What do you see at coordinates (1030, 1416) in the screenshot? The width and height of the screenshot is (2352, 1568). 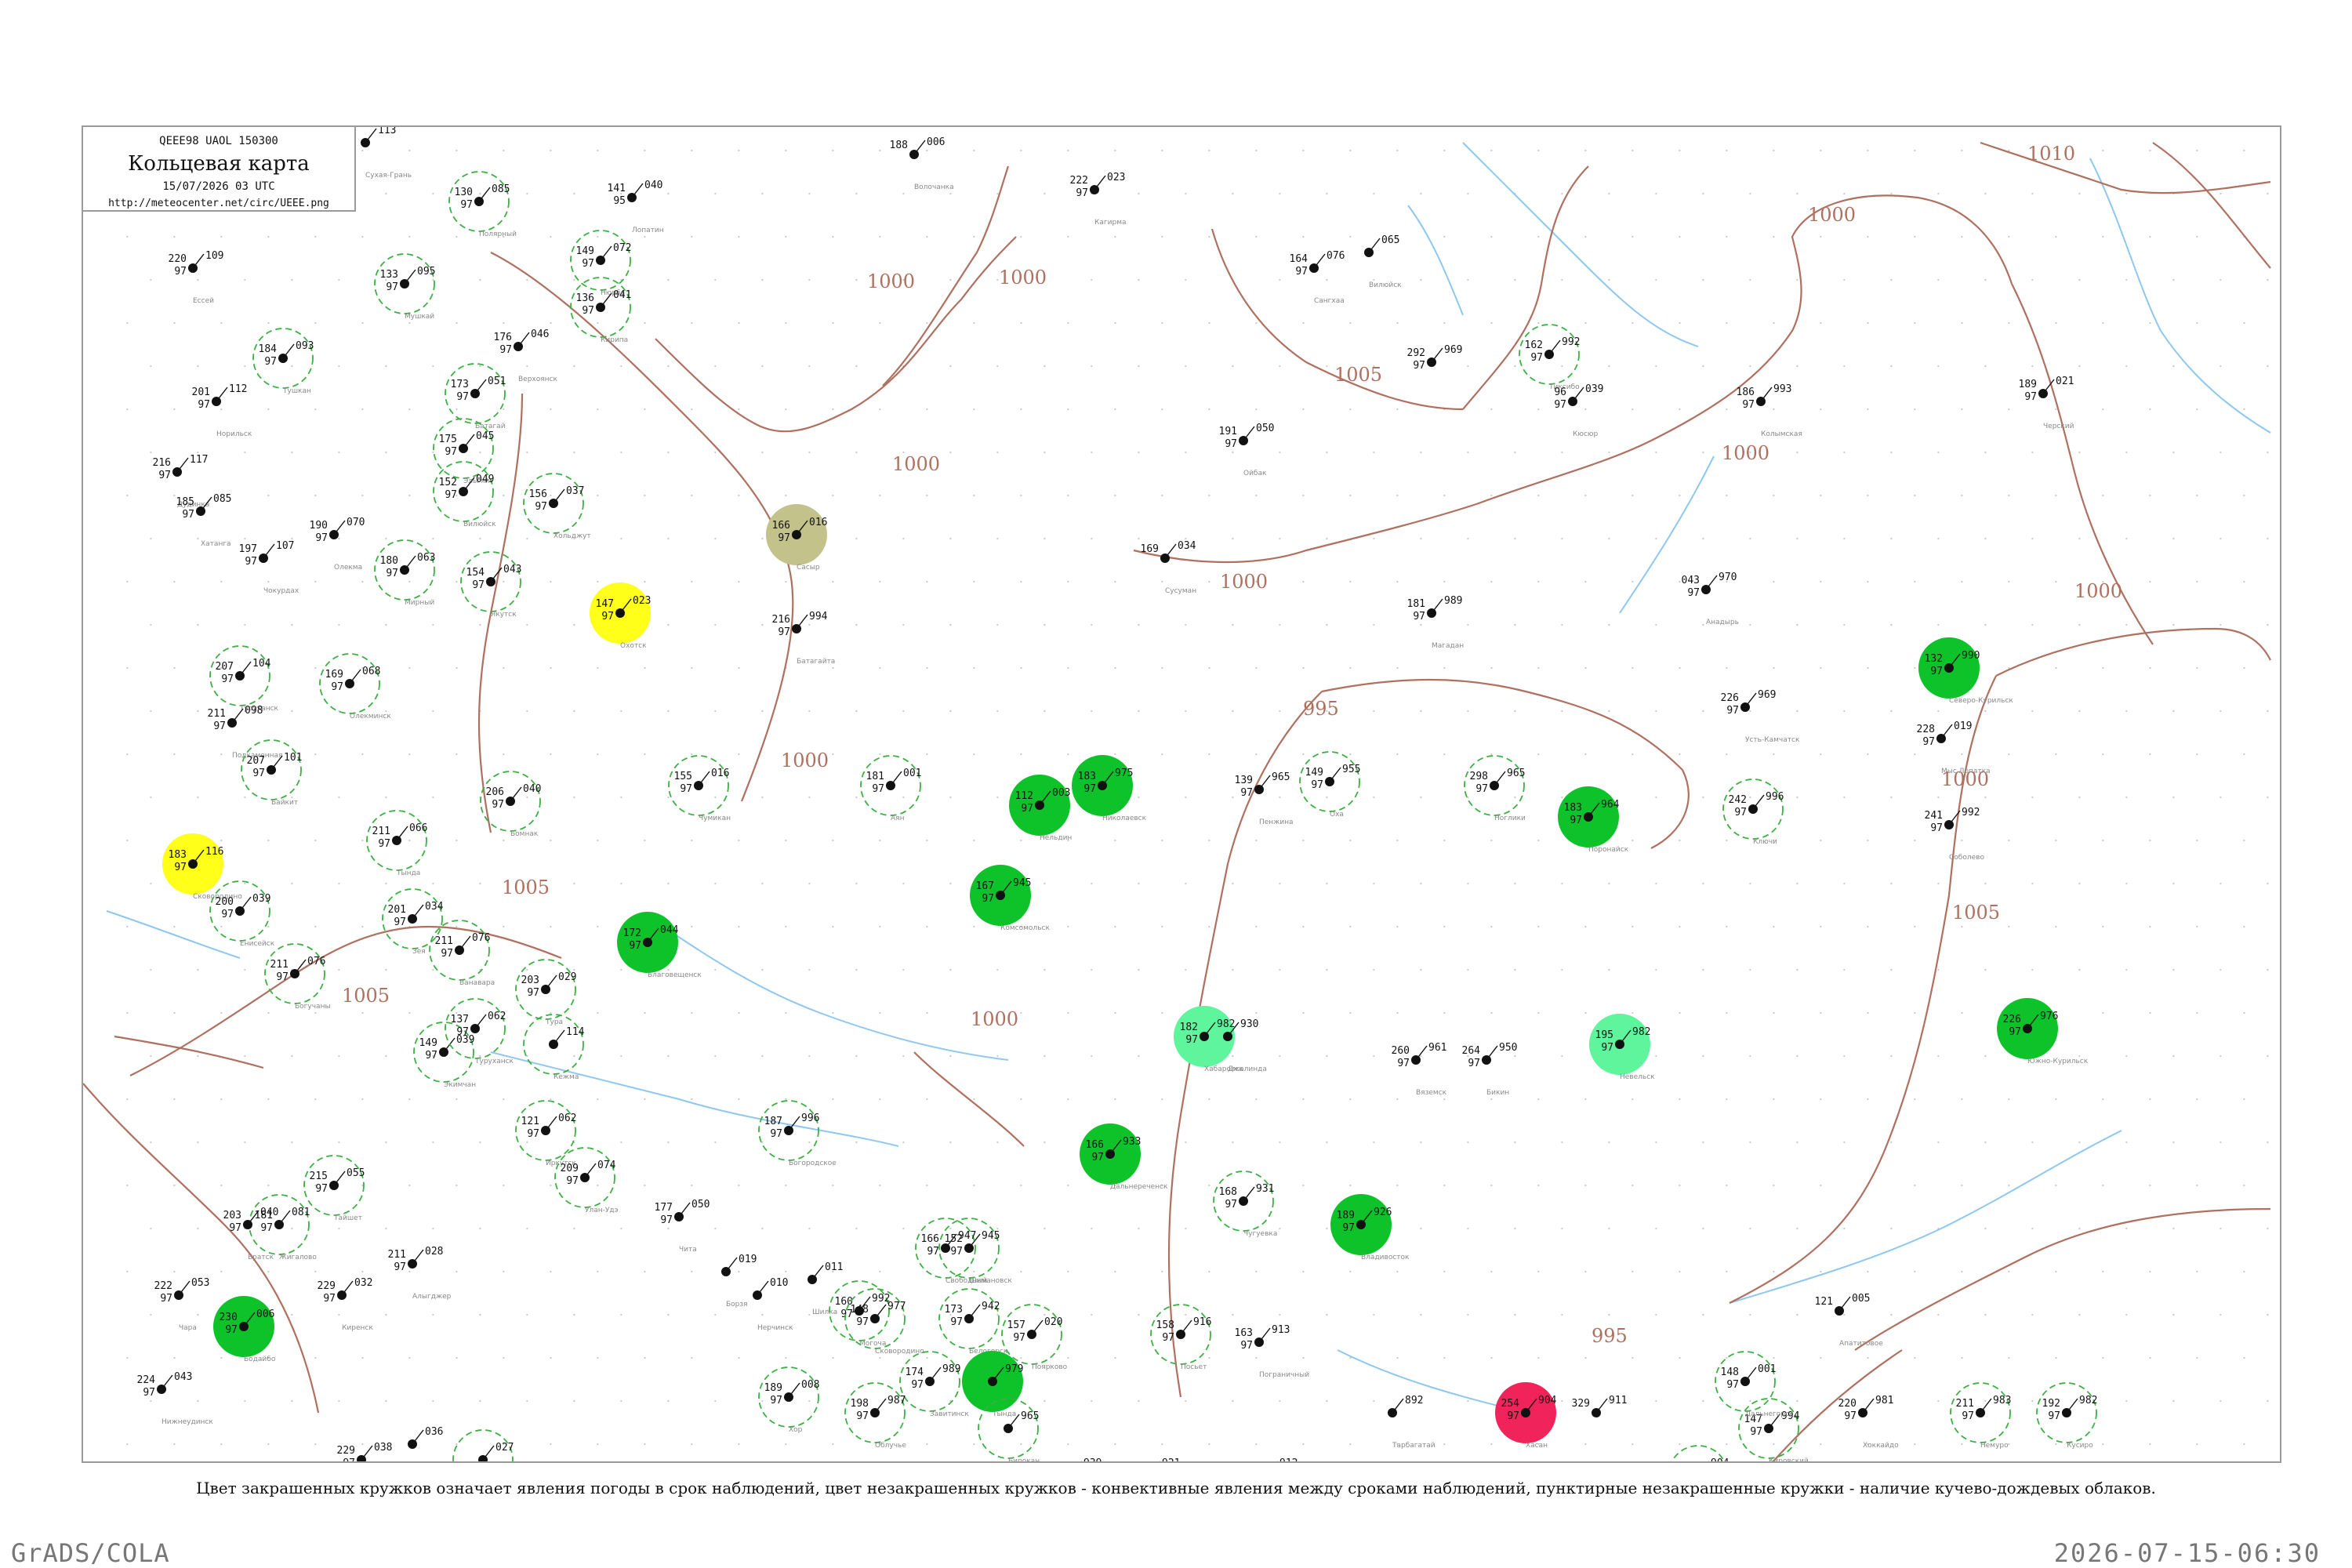 I see `station-pressure: 965` at bounding box center [1030, 1416].